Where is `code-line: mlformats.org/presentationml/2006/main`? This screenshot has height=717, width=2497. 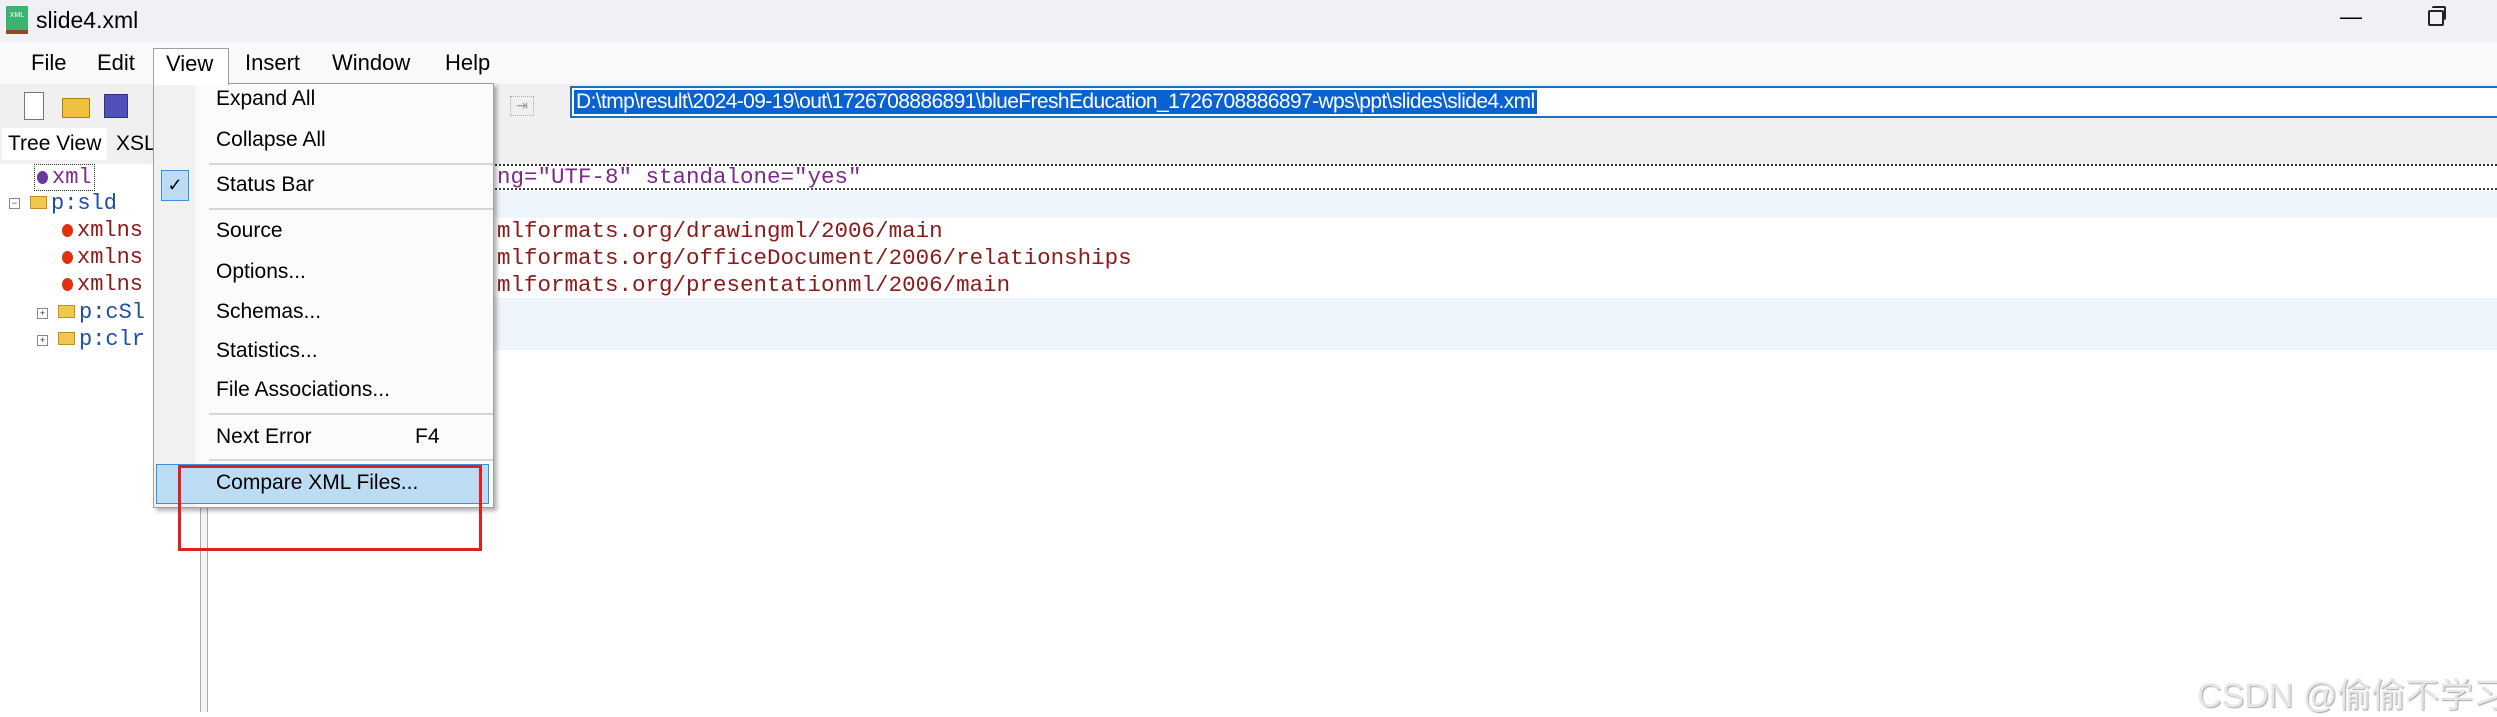
code-line: mlformats.org/presentationml/2006/main is located at coordinates (754, 285).